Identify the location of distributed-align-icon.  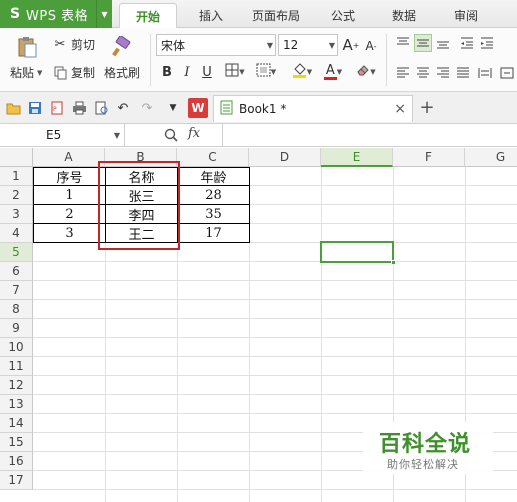
(485, 73).